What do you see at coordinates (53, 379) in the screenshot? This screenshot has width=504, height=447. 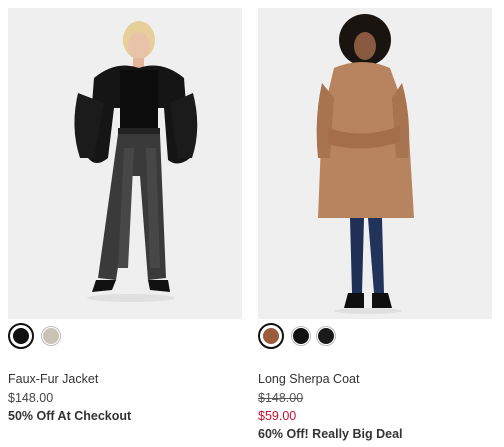 I see `product-name: Faux-Fur Jacket` at bounding box center [53, 379].